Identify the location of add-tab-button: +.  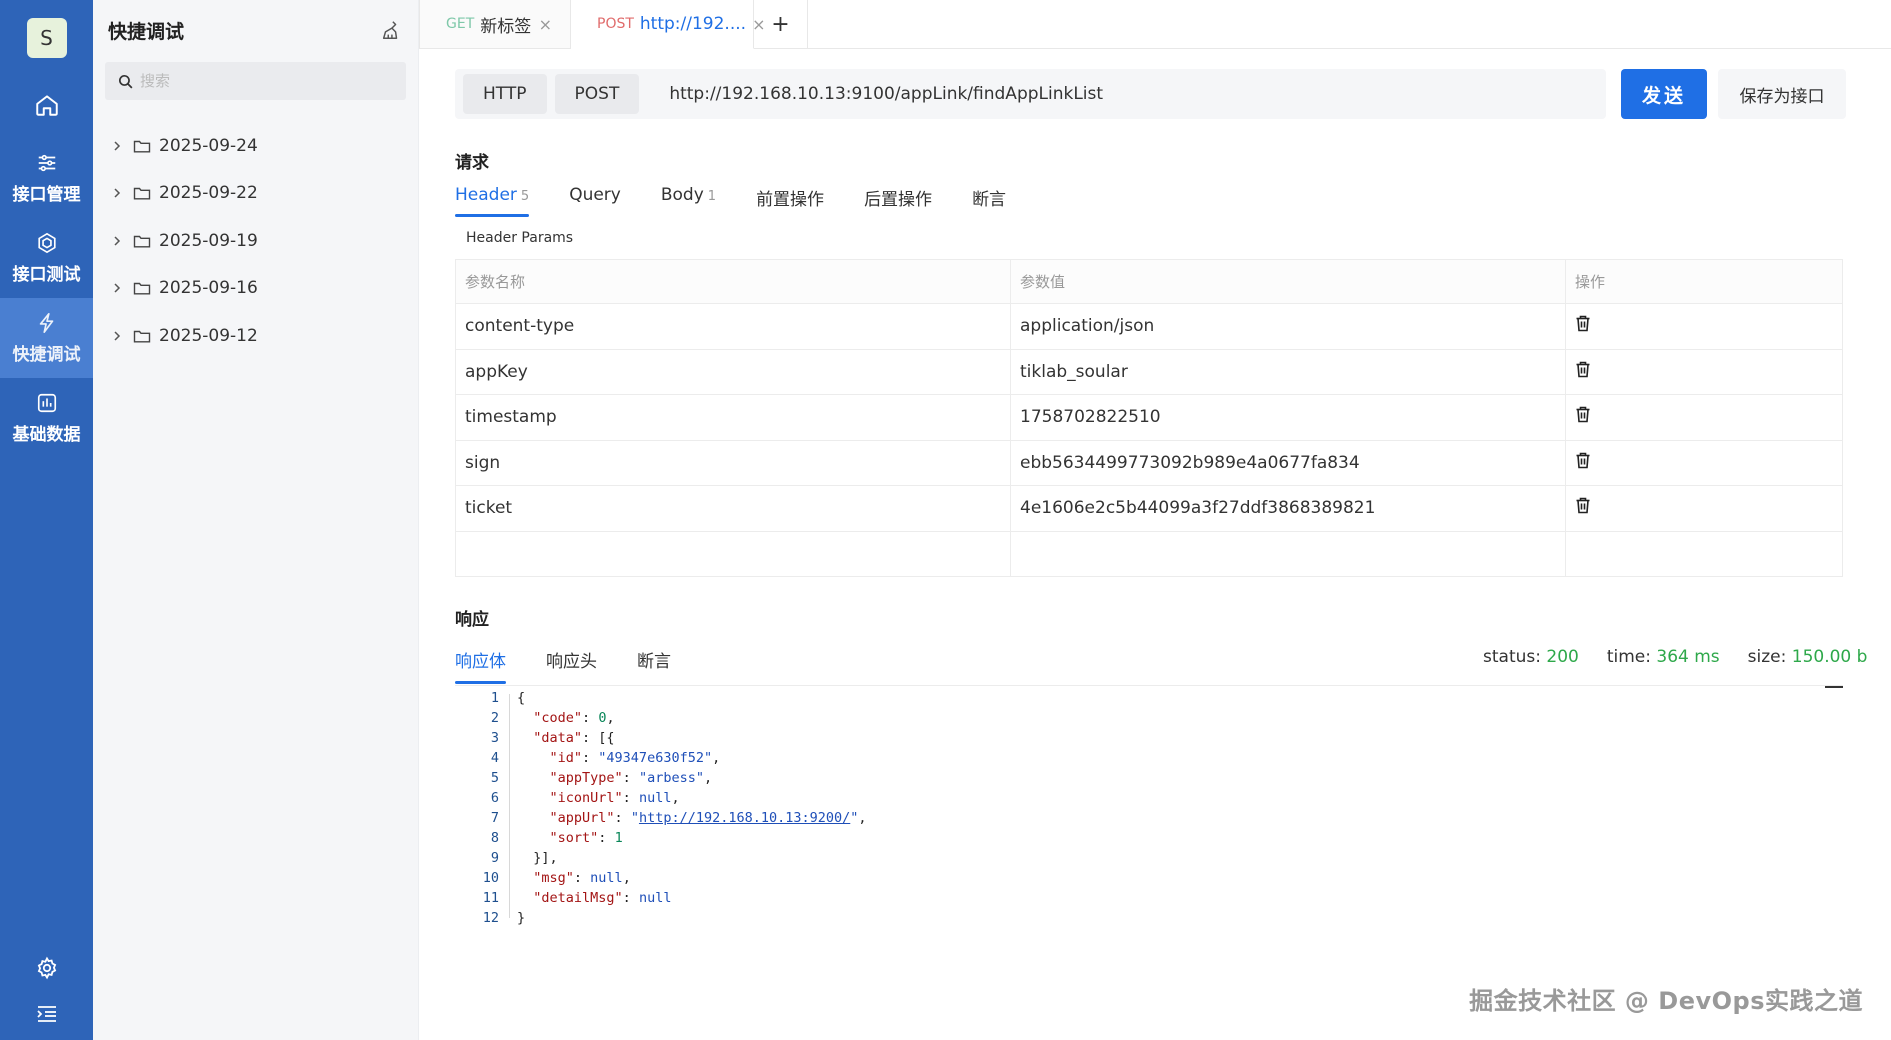
(781, 24).